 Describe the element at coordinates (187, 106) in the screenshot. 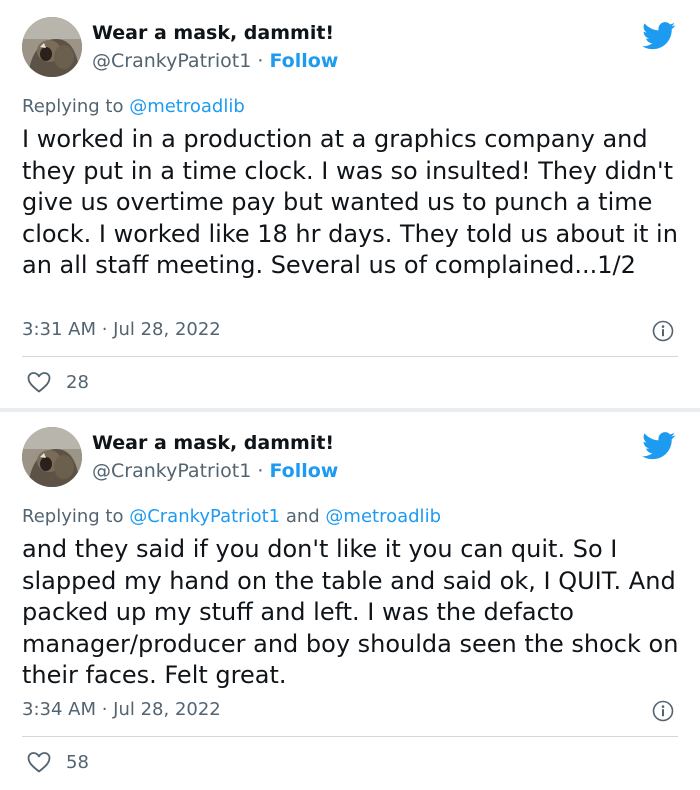

I see `reply-mention-link: @metroadlib` at that location.